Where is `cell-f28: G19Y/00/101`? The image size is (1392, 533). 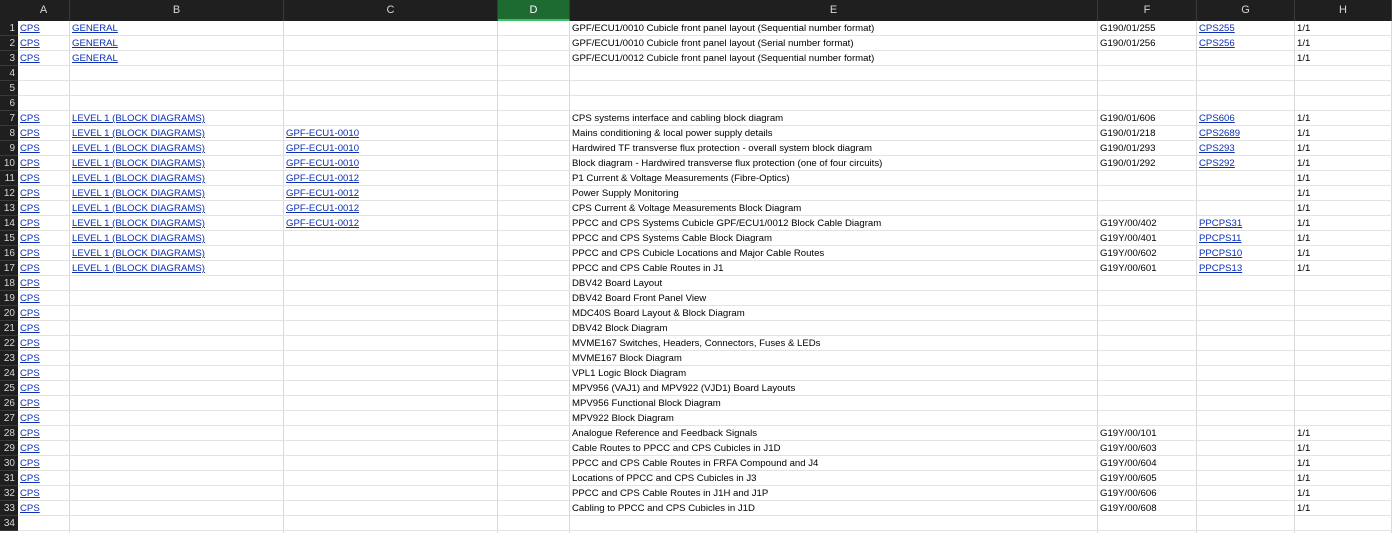 cell-f28: G19Y/00/101 is located at coordinates (1147, 433).